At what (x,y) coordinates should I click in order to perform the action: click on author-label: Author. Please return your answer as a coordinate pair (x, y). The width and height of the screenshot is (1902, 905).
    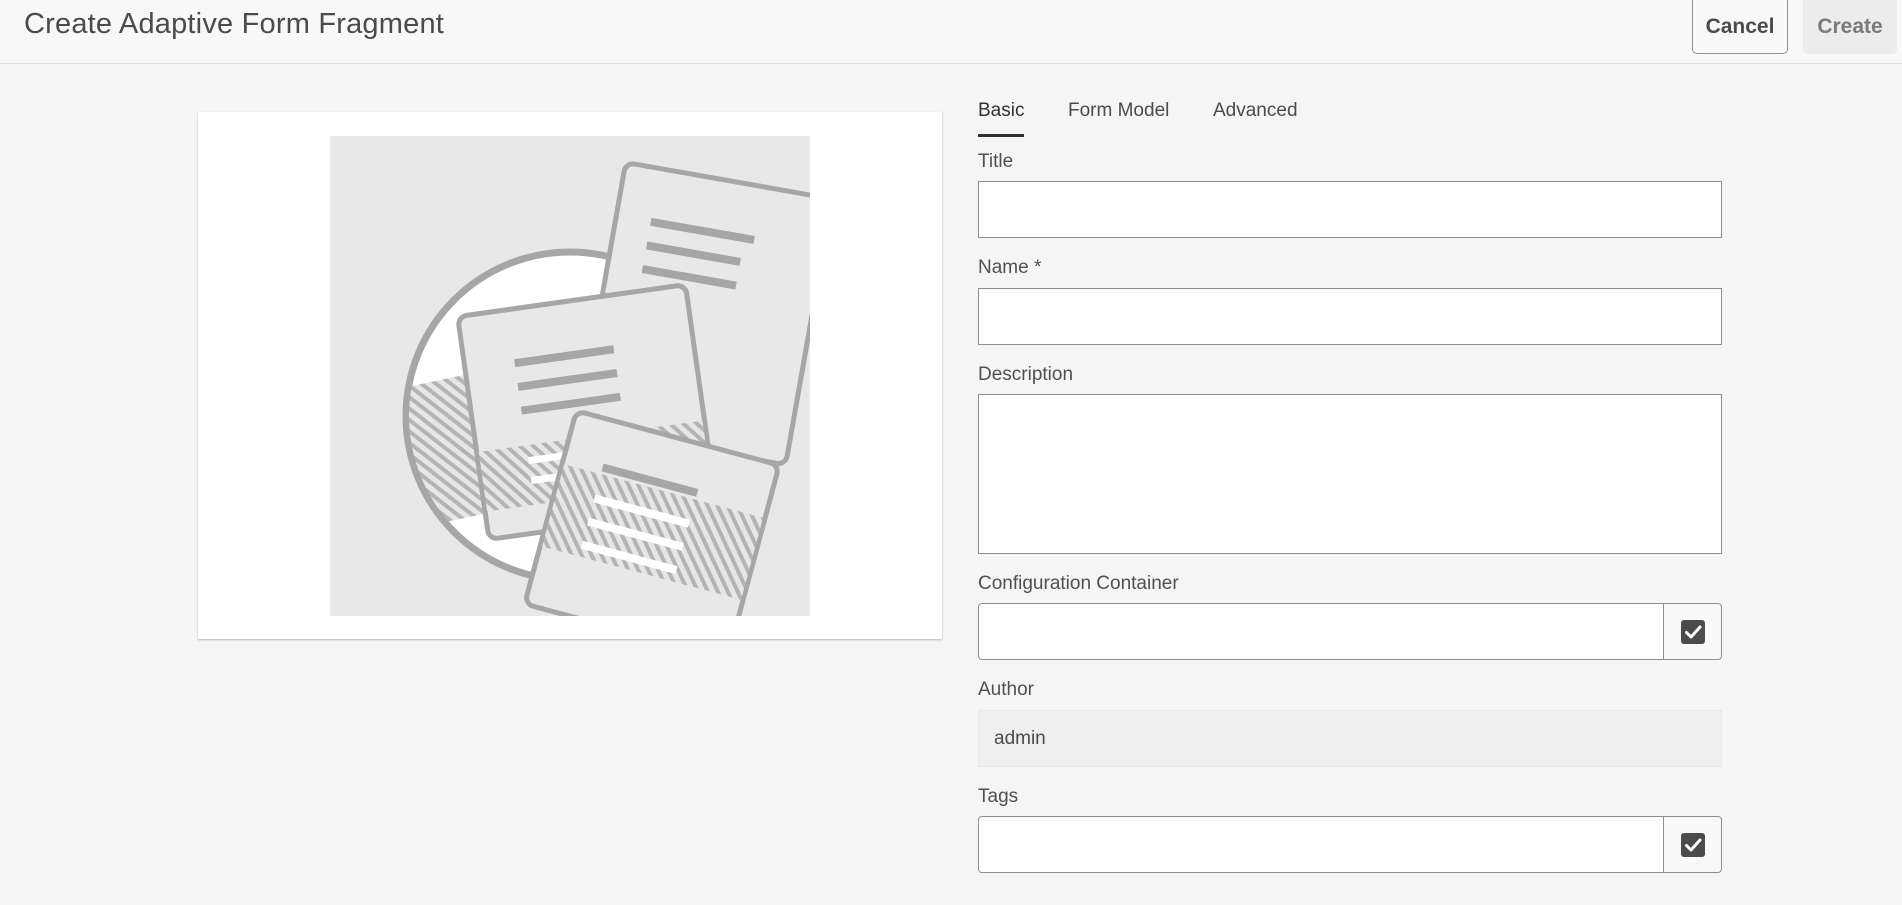
    Looking at the image, I should click on (1006, 689).